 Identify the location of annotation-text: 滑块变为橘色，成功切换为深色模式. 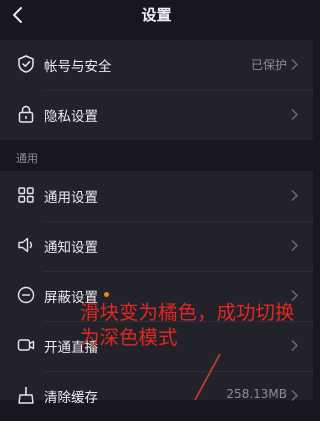
(187, 325).